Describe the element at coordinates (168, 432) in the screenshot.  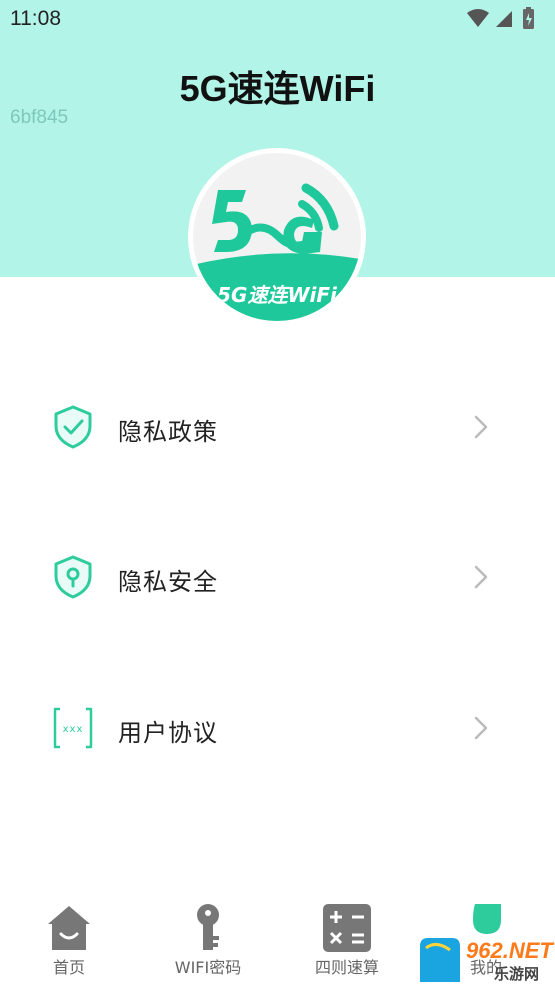
I see `menu-item-label: 隐私政策` at that location.